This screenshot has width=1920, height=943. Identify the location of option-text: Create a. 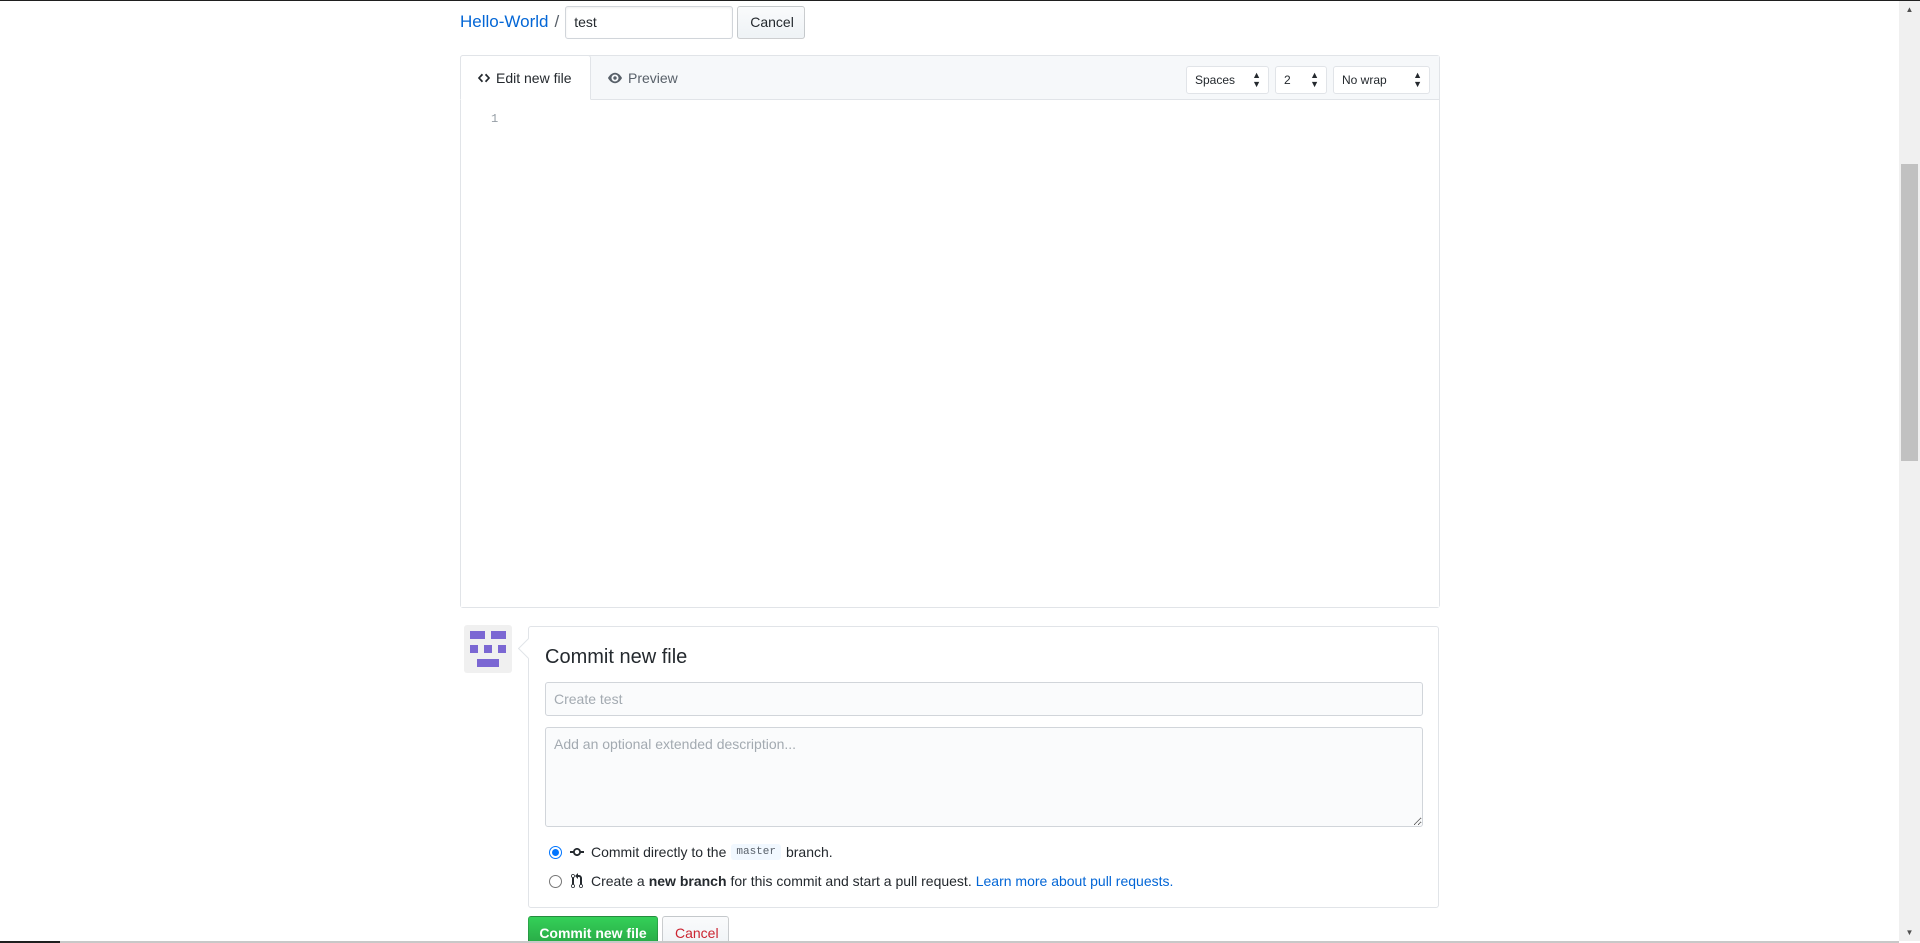
(618, 881).